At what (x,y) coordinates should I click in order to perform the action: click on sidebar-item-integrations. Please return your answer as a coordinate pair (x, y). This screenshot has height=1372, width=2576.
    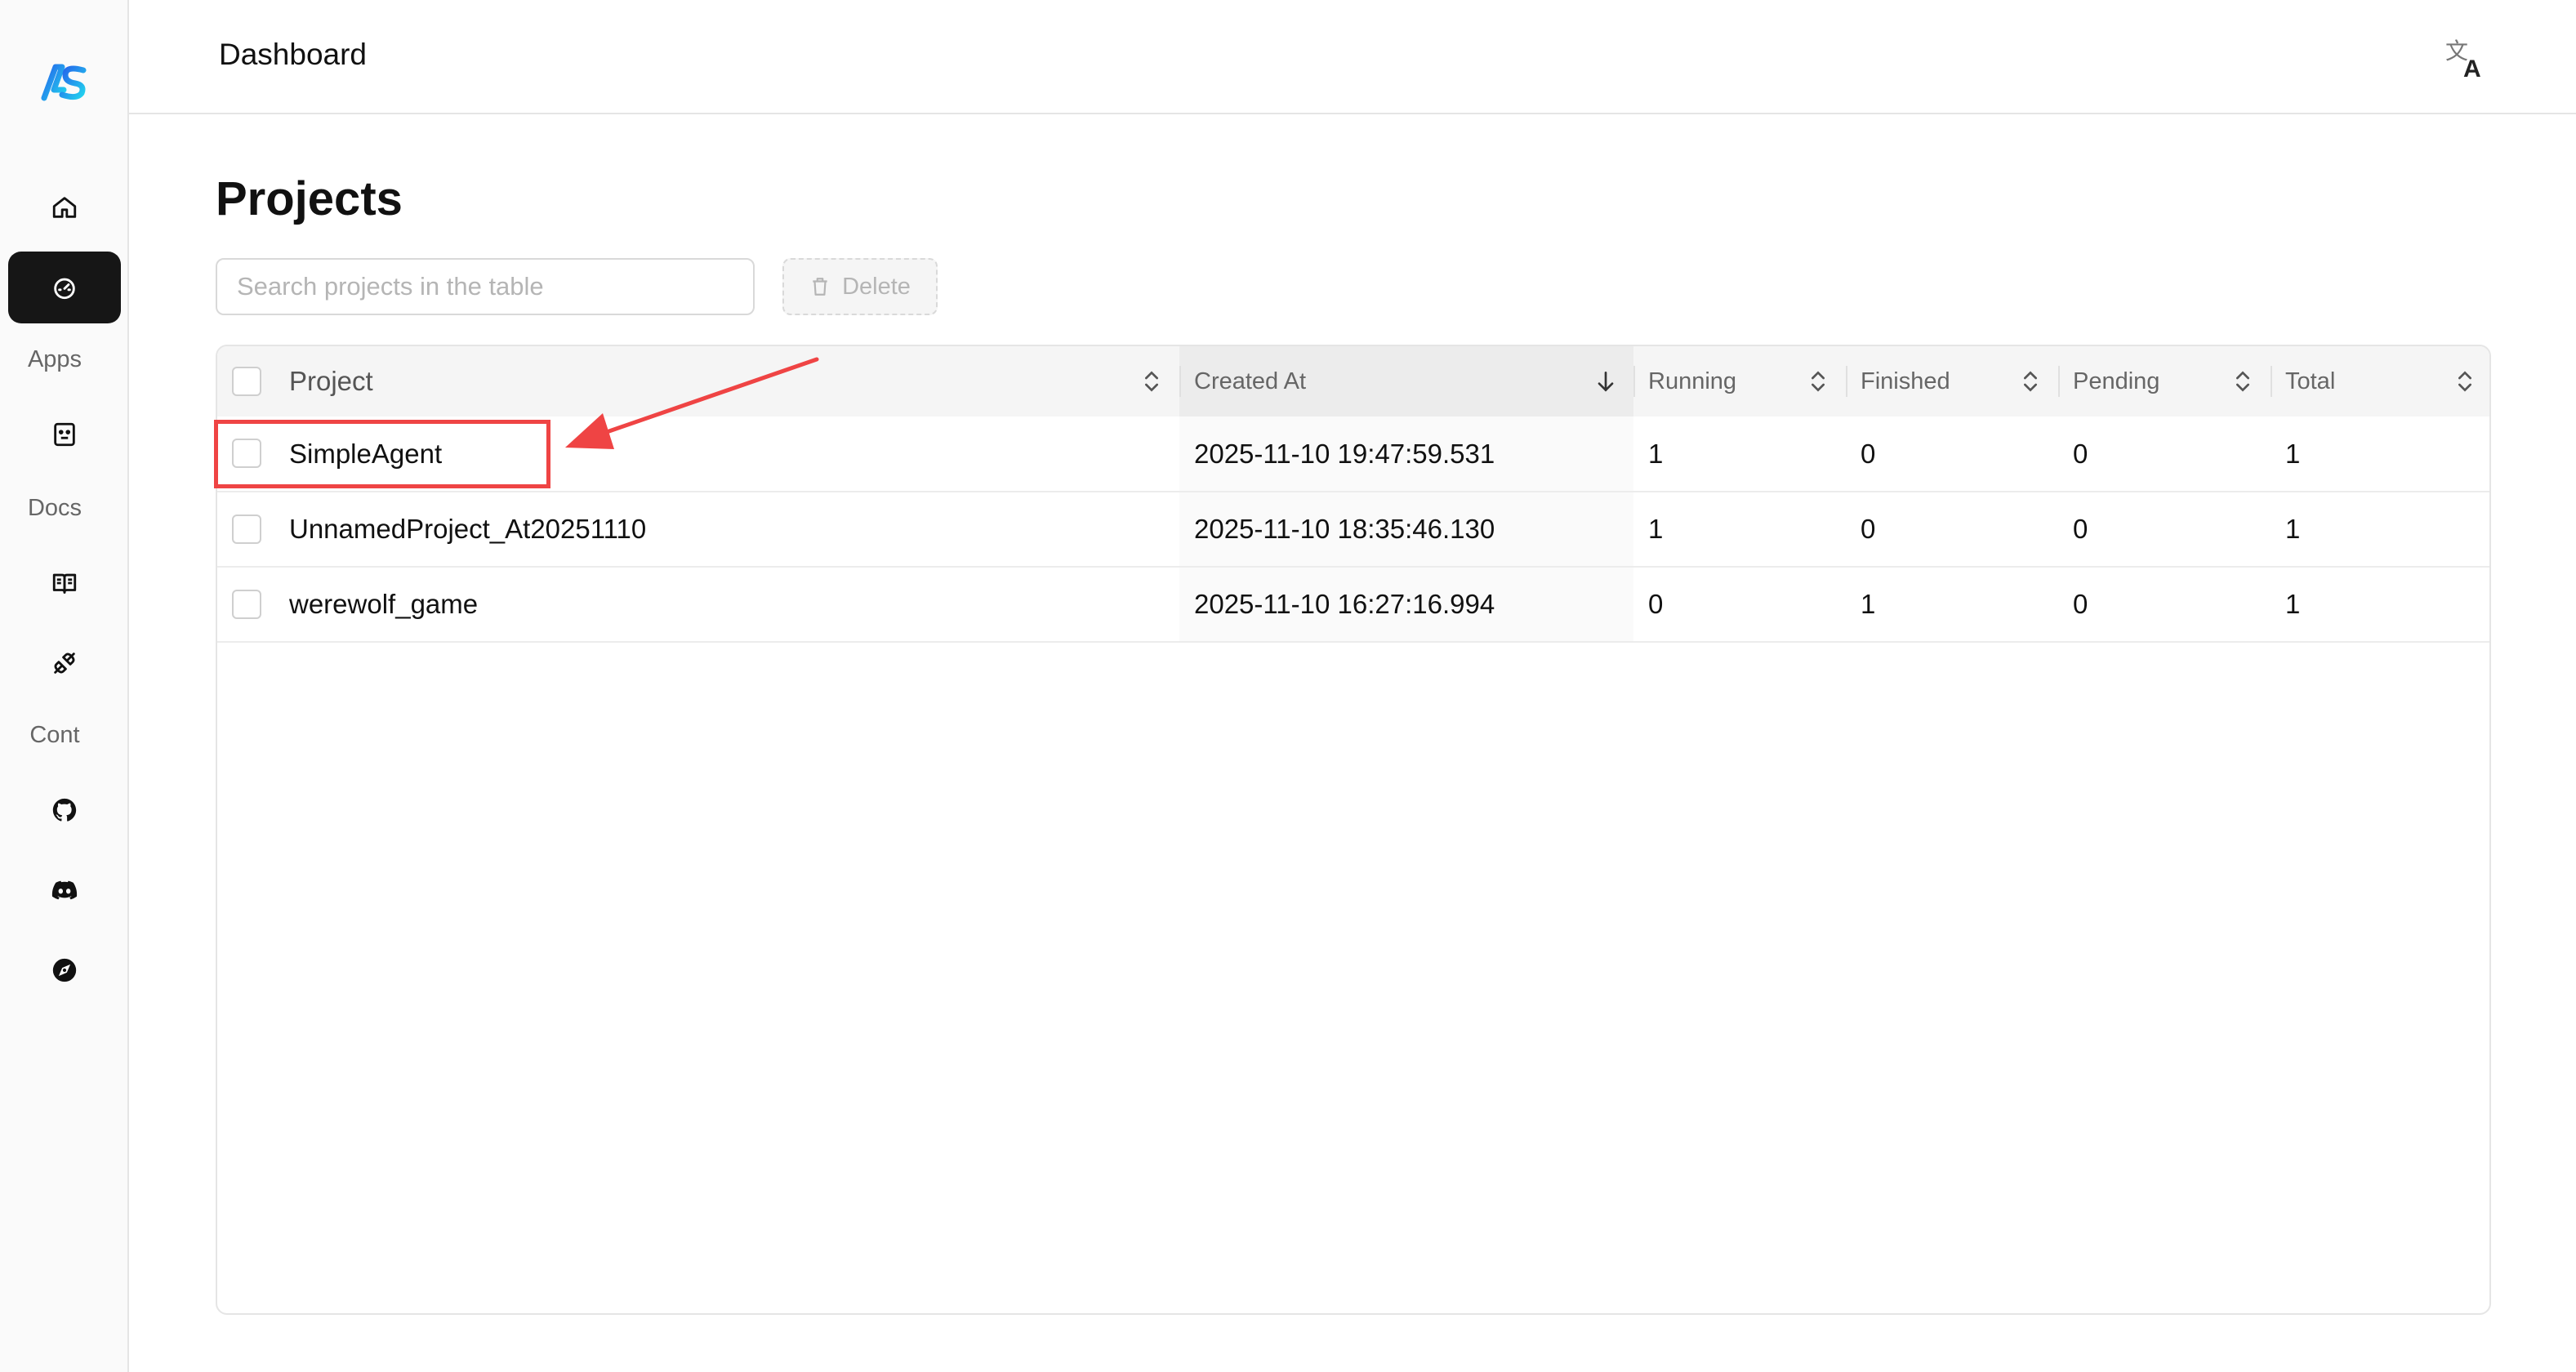
    Looking at the image, I should click on (64, 663).